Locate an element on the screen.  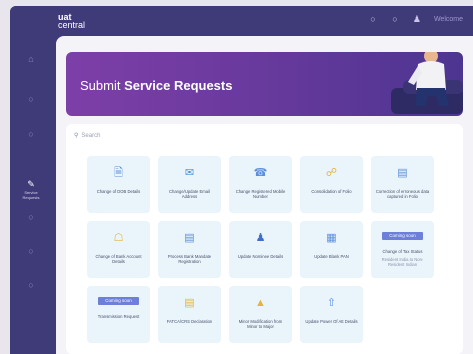
sidebar-item-help: ○ is located at coordinates (31, 285).